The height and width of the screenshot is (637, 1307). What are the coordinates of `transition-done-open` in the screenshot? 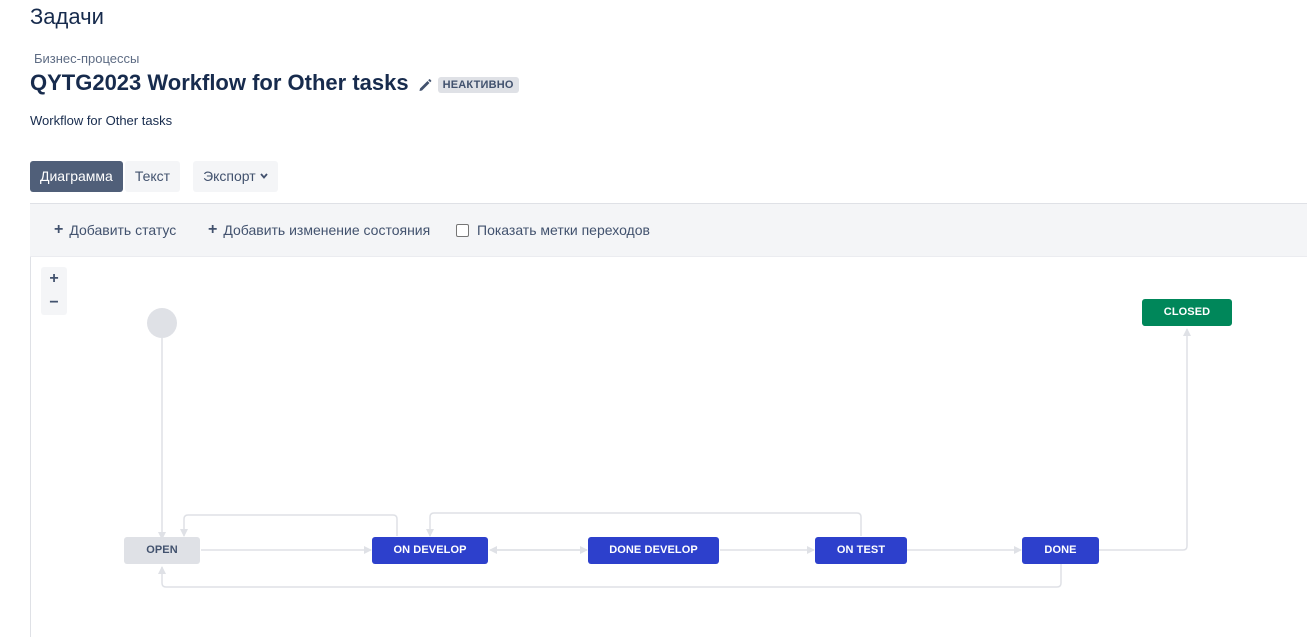 It's located at (610, 576).